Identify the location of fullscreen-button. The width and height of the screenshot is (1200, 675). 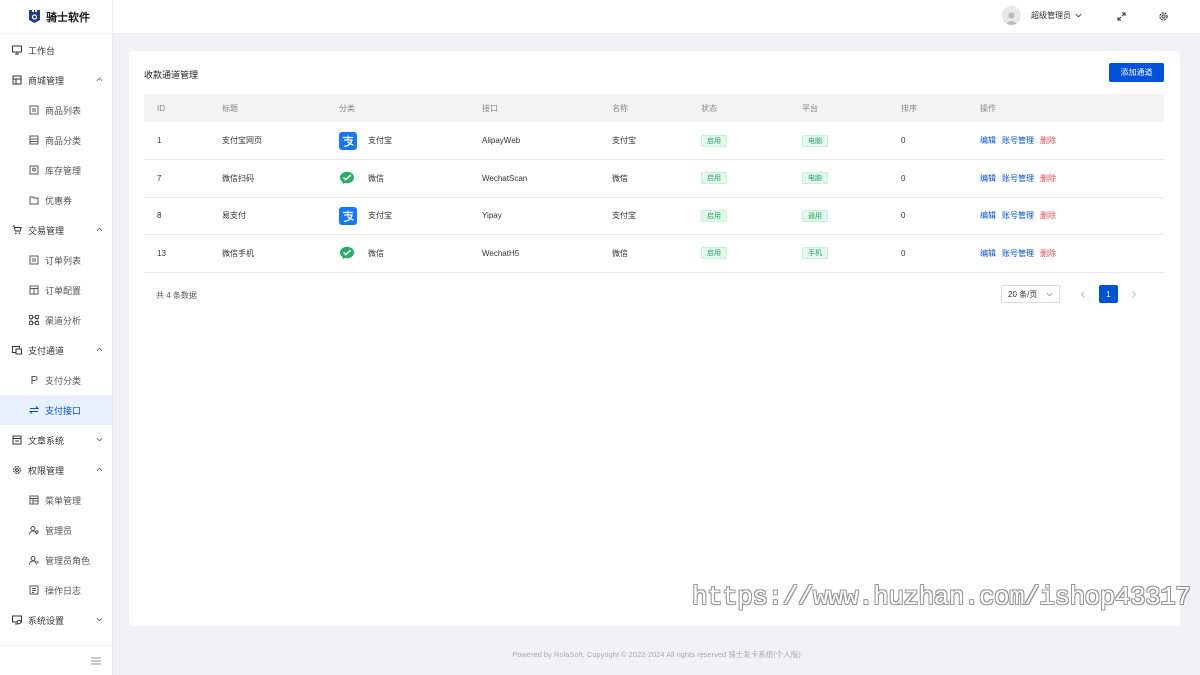
(1121, 16).